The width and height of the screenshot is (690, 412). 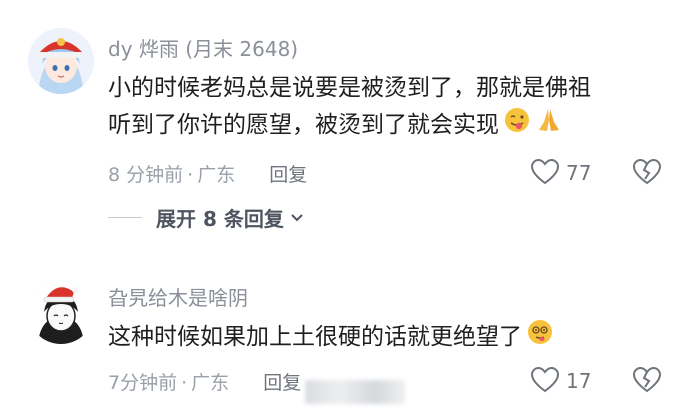 What do you see at coordinates (303, 125) in the screenshot?
I see `comment-line-text: 听到了你许的愿望，被烫到了就会实现` at bounding box center [303, 125].